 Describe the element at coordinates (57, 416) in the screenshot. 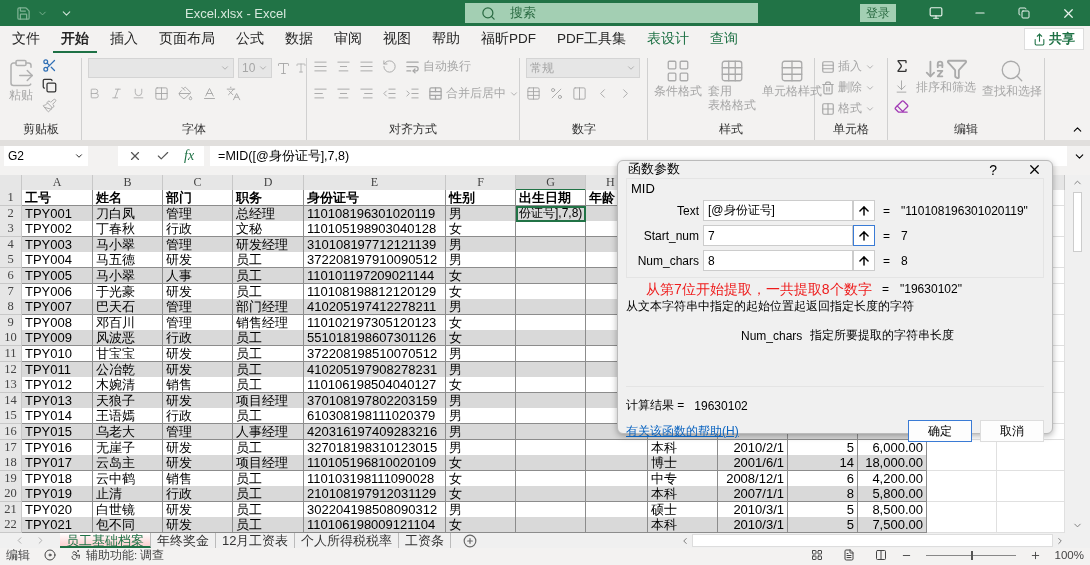

I see `table-cell: TPY014` at that location.